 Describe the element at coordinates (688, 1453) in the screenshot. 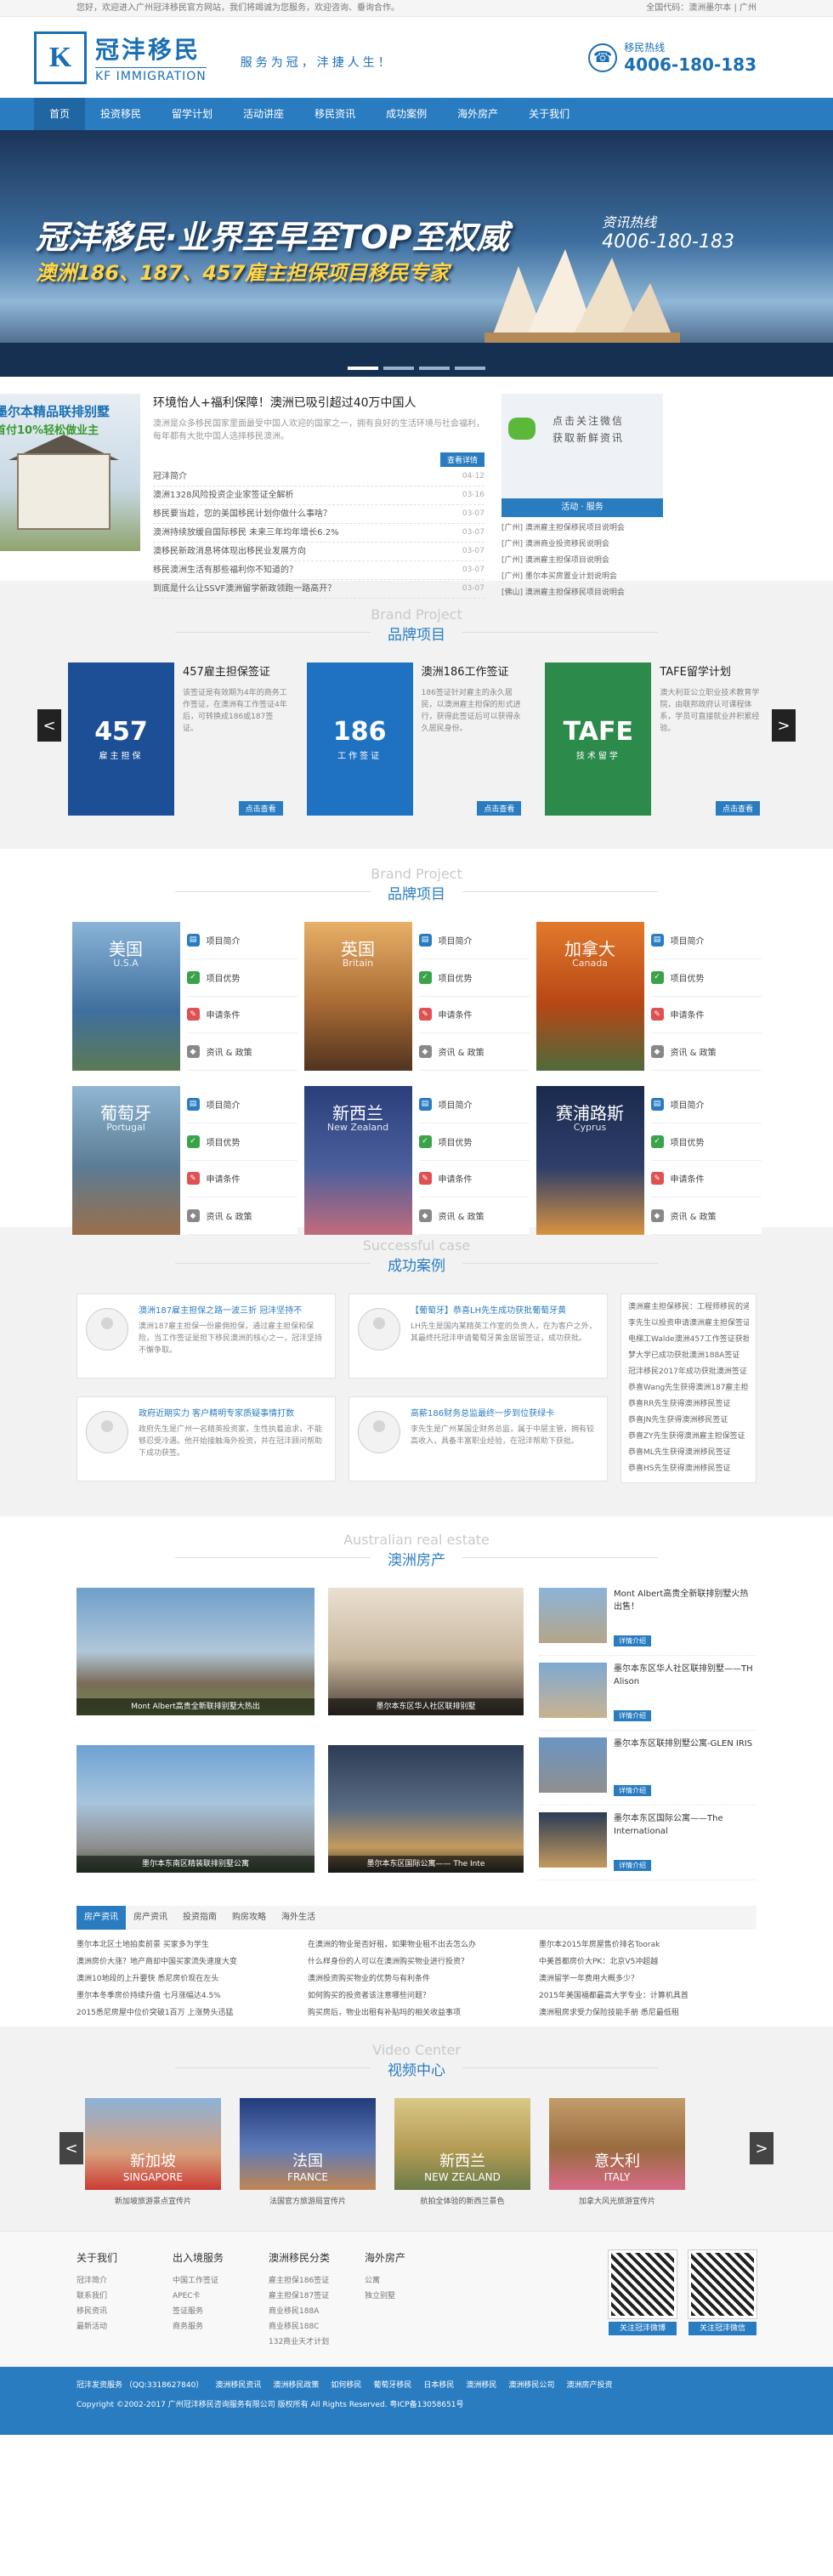

I see `case-side-item: 恭喜ML先生获得澳洲移民签证` at that location.